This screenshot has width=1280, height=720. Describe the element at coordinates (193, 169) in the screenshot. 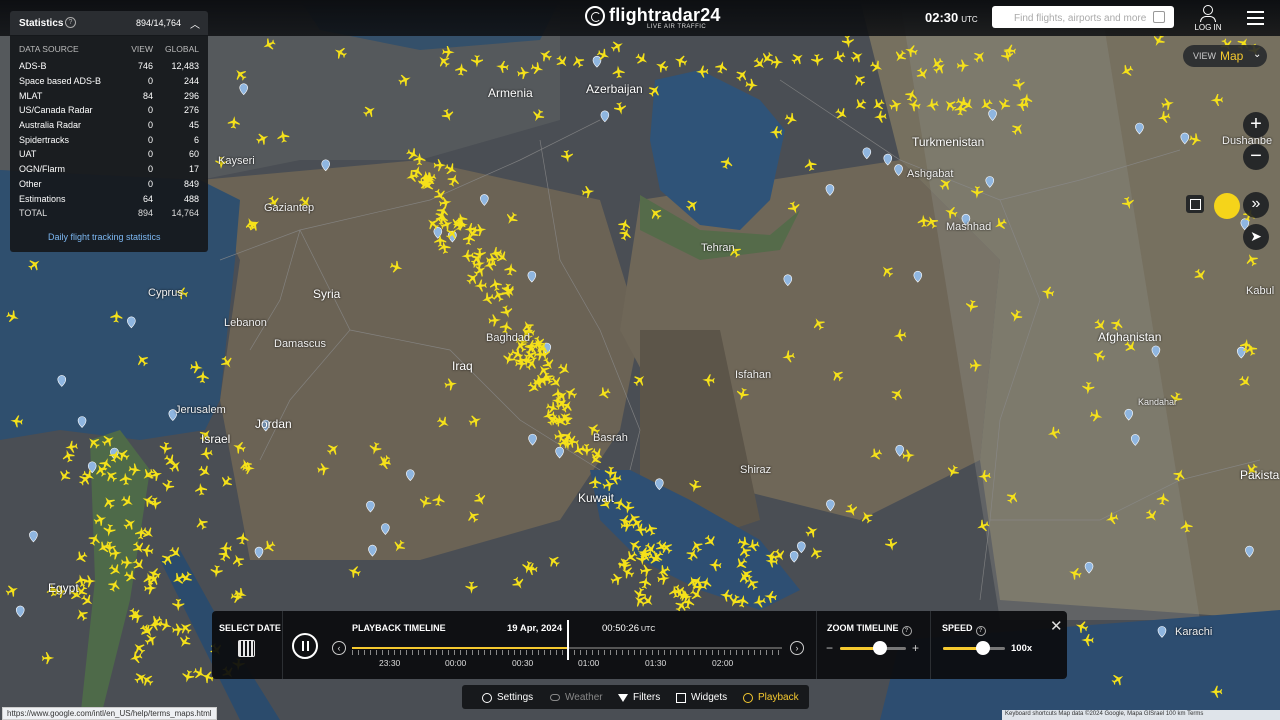

I see `cell-global: 17` at that location.